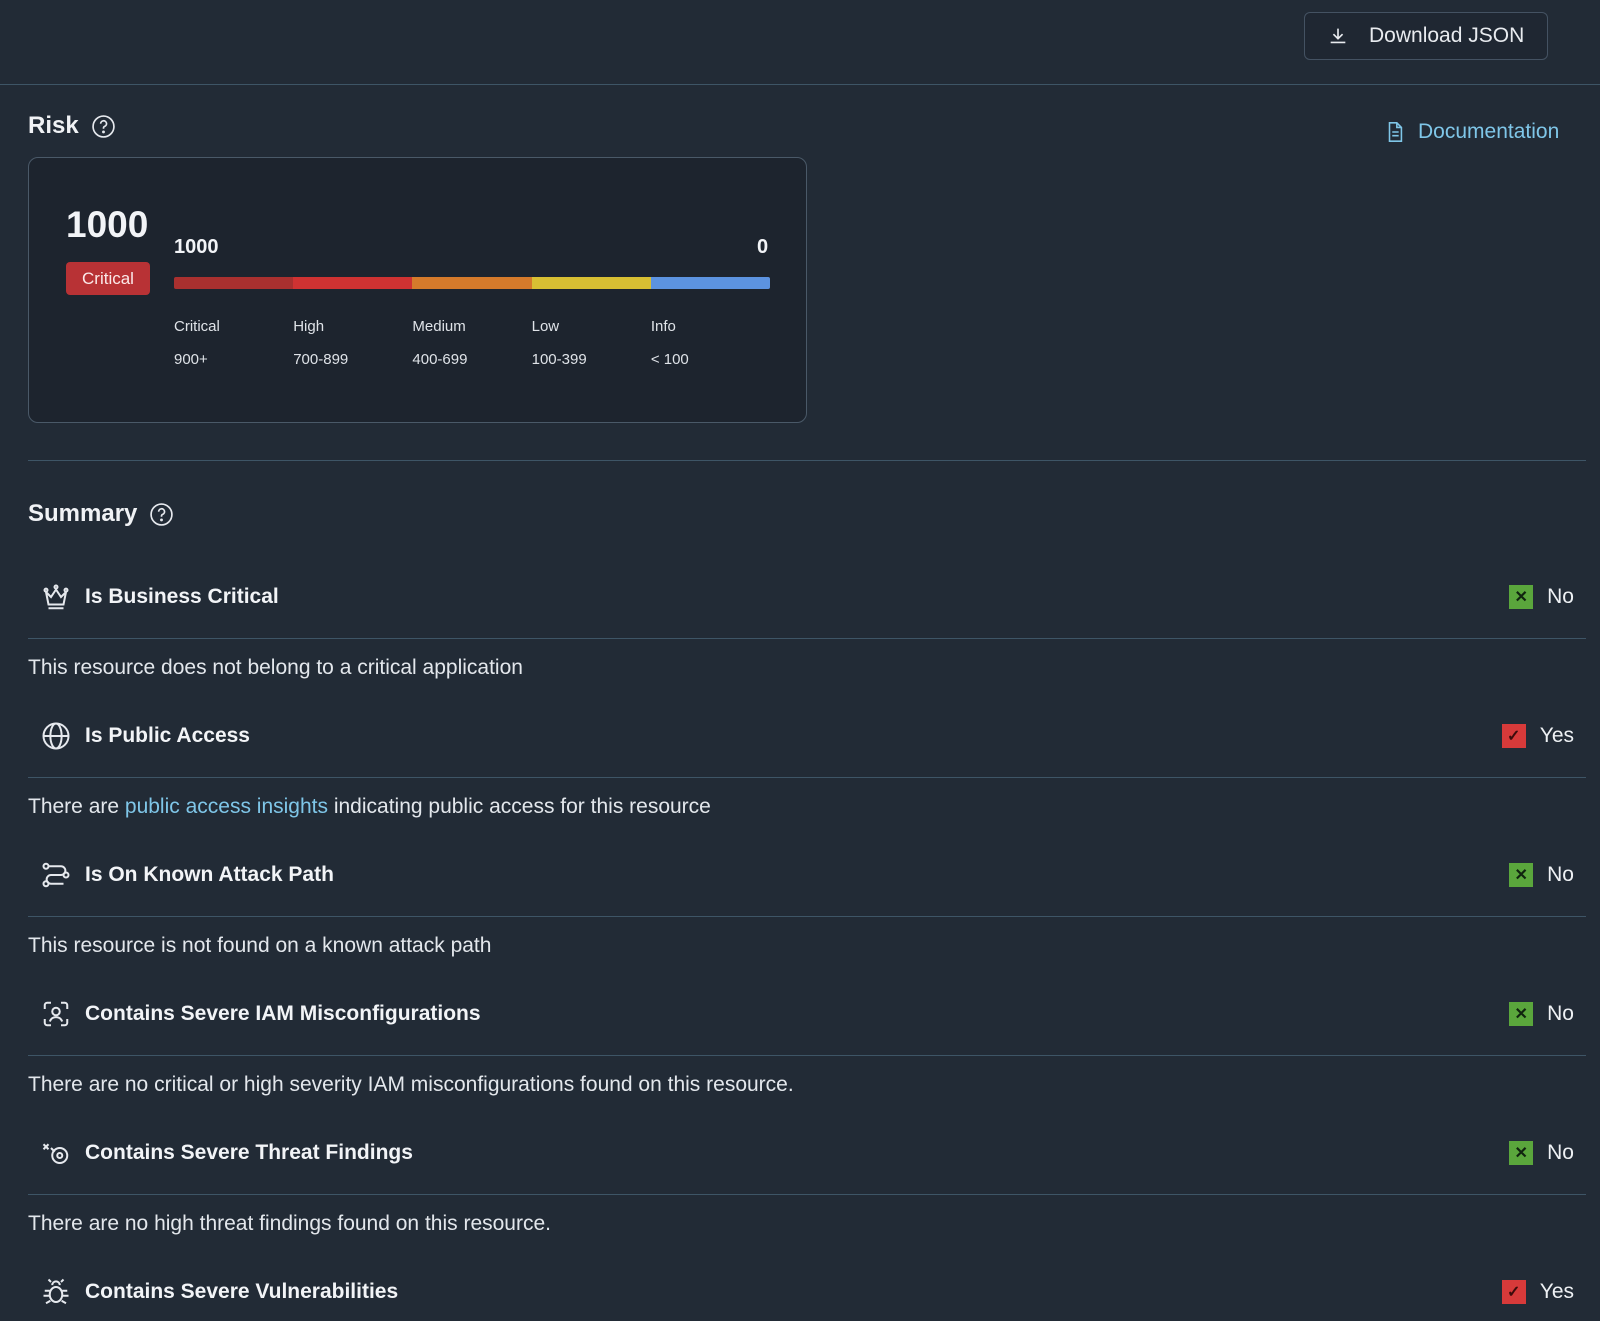  What do you see at coordinates (191, 359) in the screenshot?
I see `band-range: 900+` at bounding box center [191, 359].